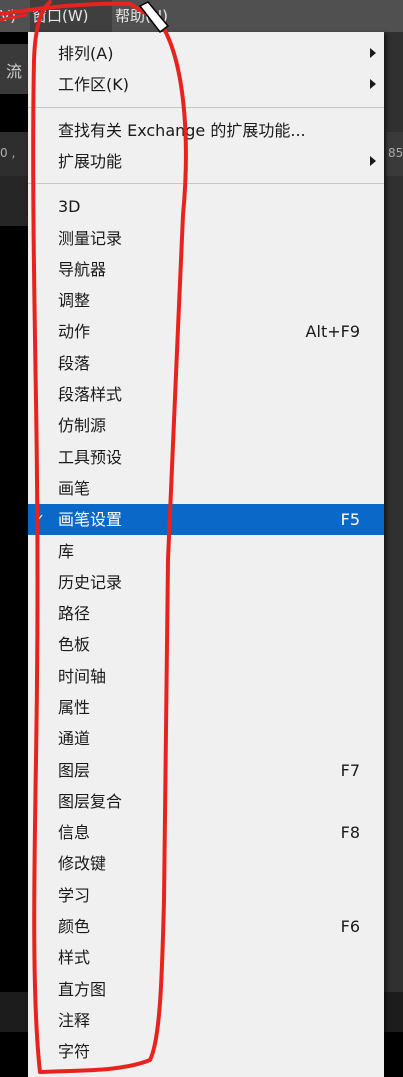  Describe the element at coordinates (206, 863) in the screenshot. I see `menu-item: 修改键` at that location.